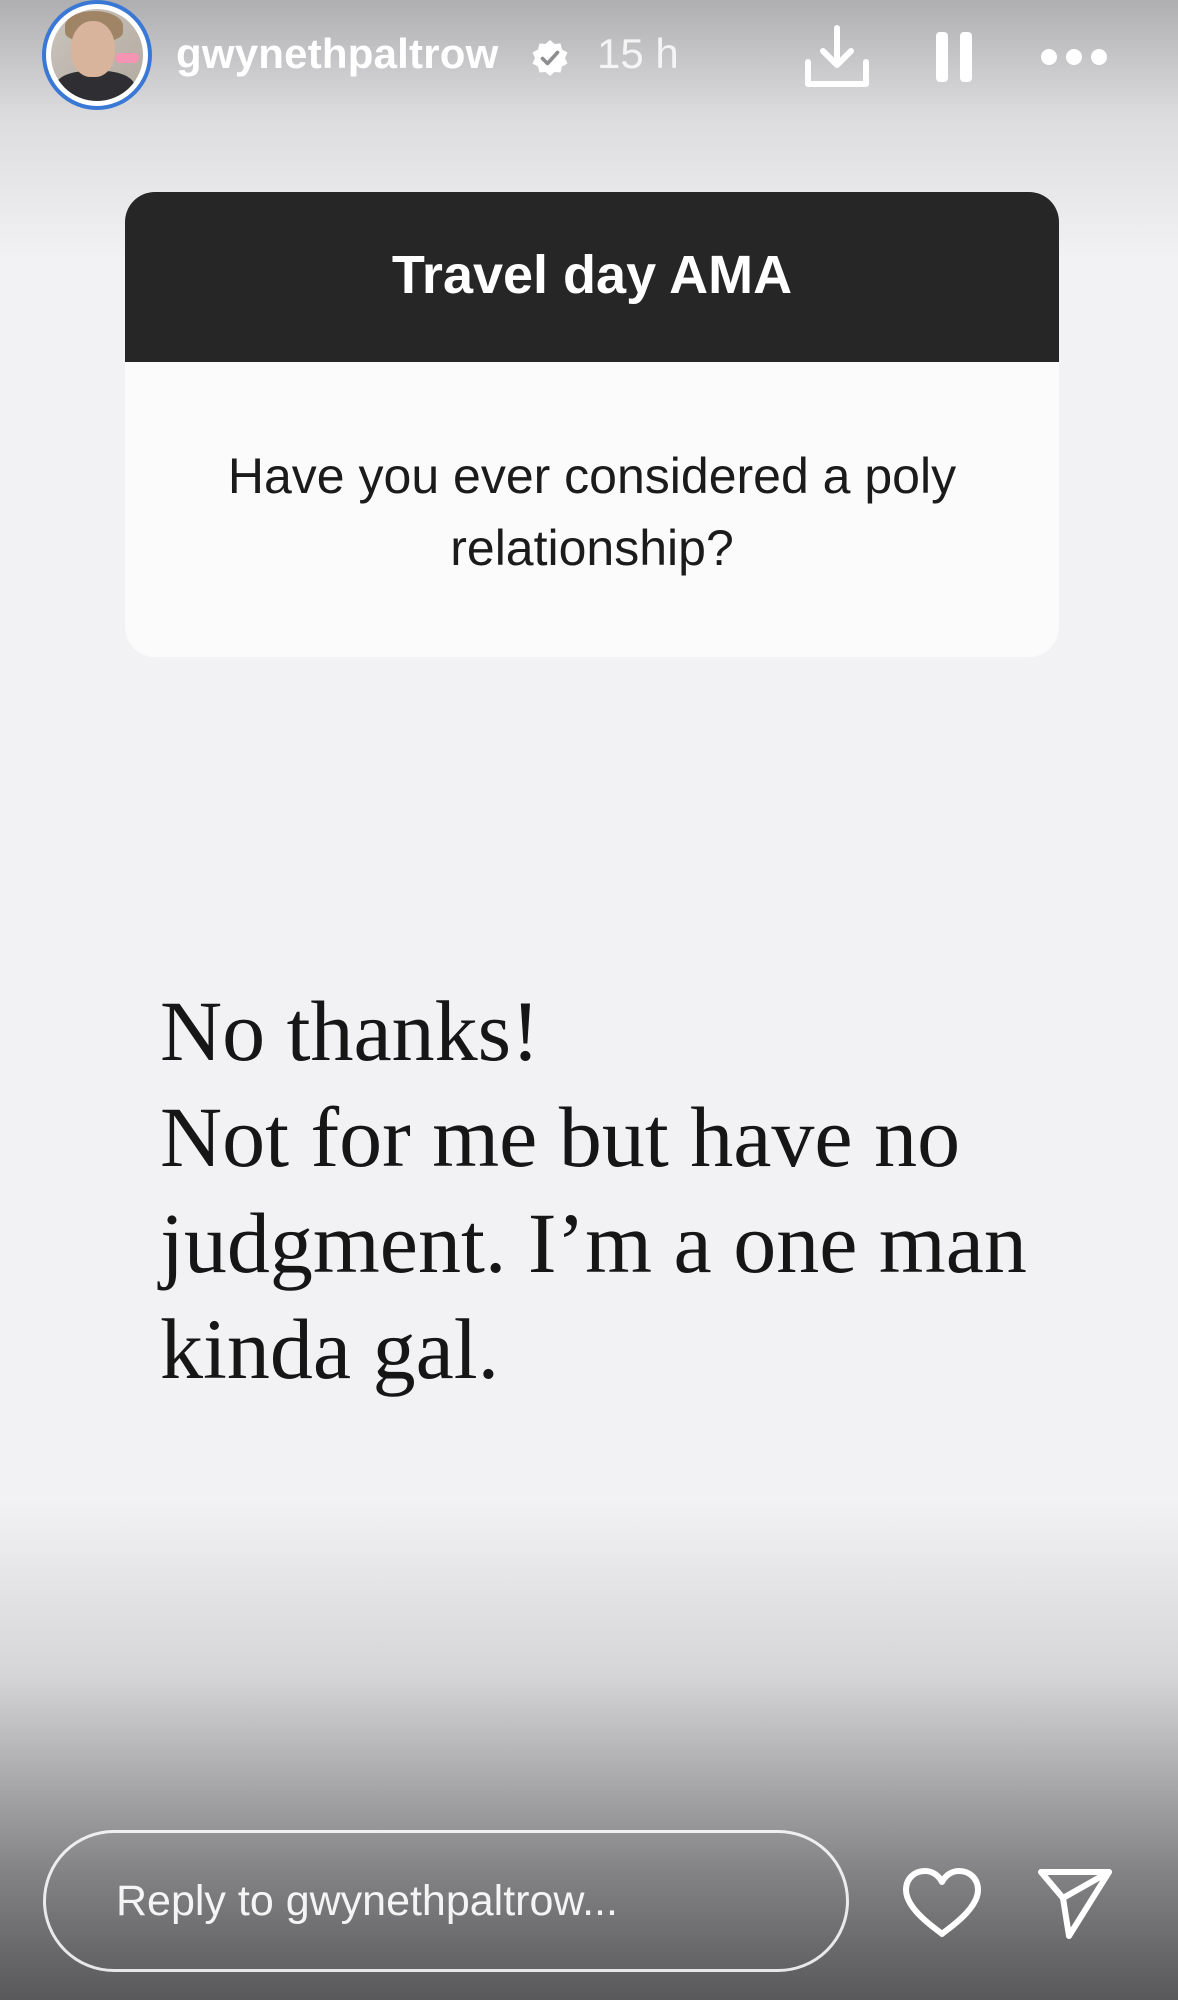 The image size is (1178, 2000). What do you see at coordinates (446, 1901) in the screenshot?
I see `reply-input` at bounding box center [446, 1901].